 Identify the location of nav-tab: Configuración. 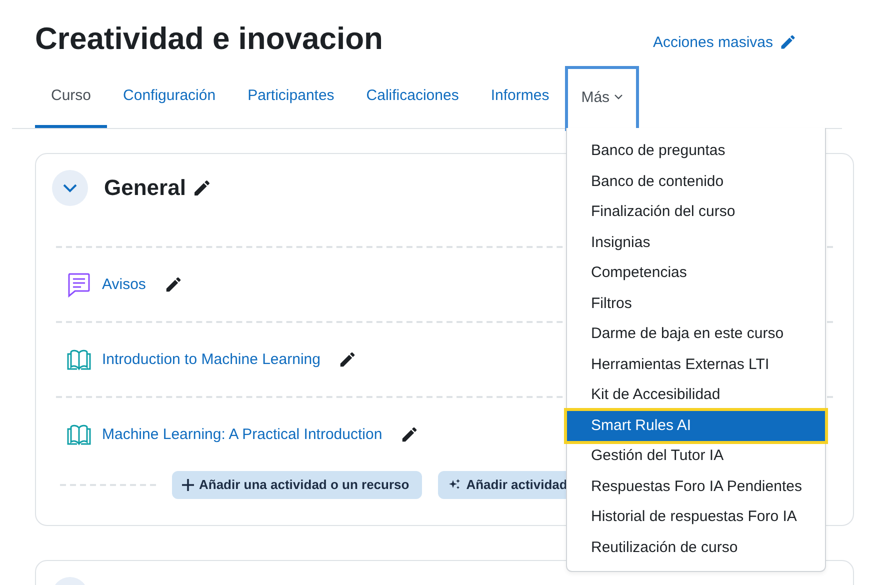
(169, 97).